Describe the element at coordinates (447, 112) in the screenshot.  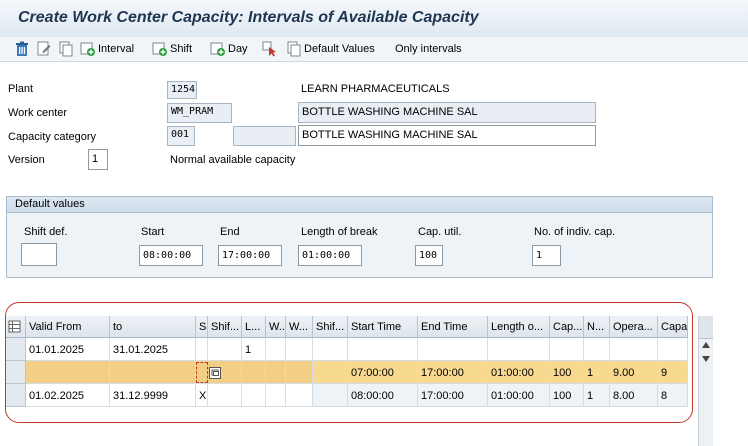
I see `work-center-description-field: BOTTLE WASHING MACHINE SAL` at that location.